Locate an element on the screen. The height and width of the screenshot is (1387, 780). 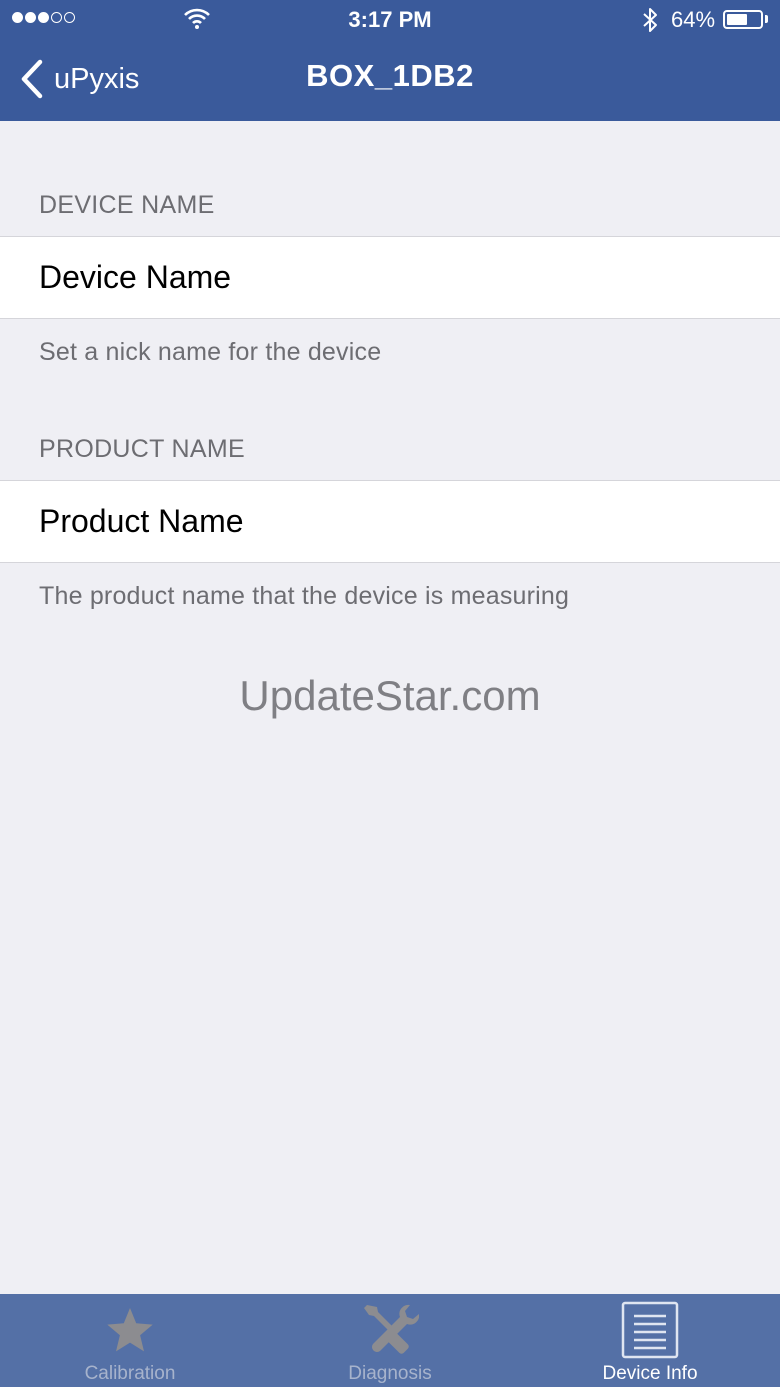
section-header-product-name: PRODUCT NAME is located at coordinates (142, 449).